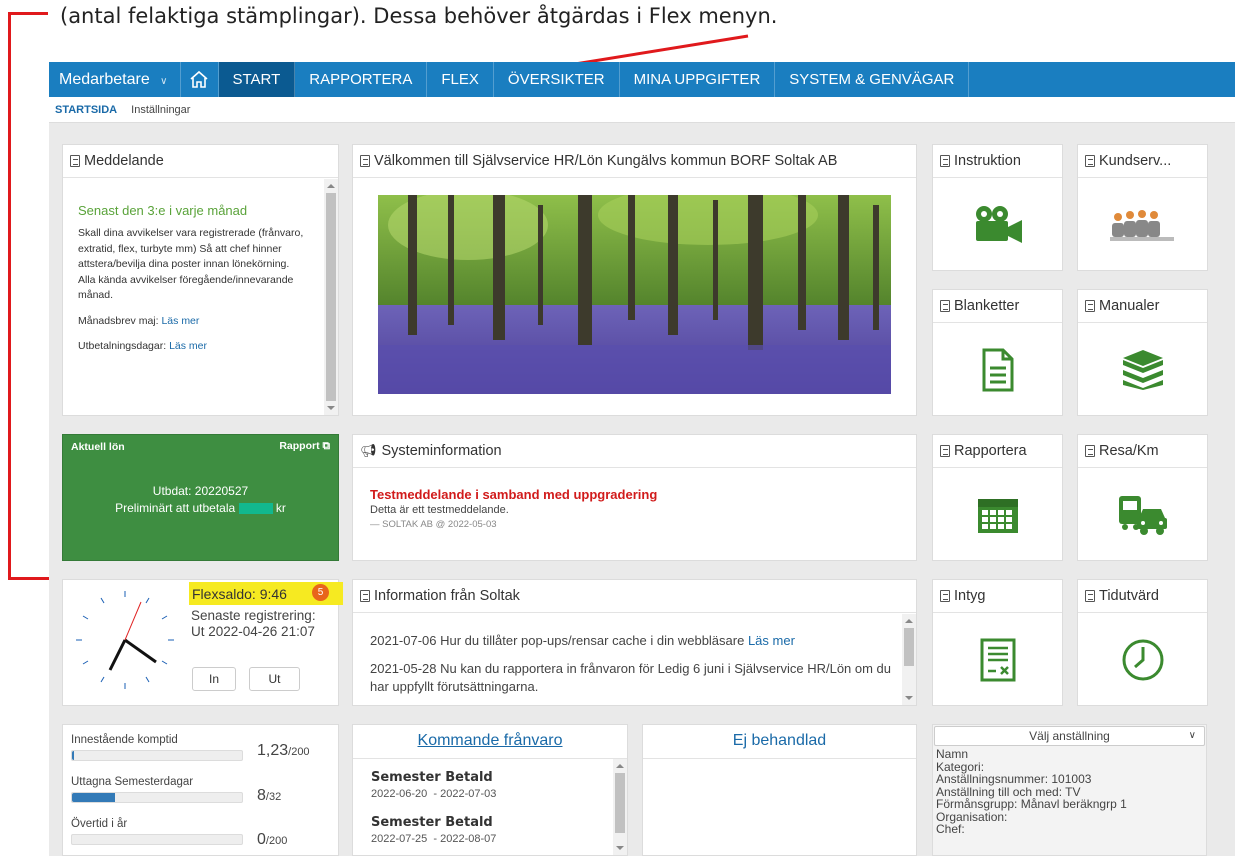 The height and width of the screenshot is (856, 1235). Describe the element at coordinates (872, 79) in the screenshot. I see `nav-system-genvagar: SYSTEM & GENVÄGAR` at that location.